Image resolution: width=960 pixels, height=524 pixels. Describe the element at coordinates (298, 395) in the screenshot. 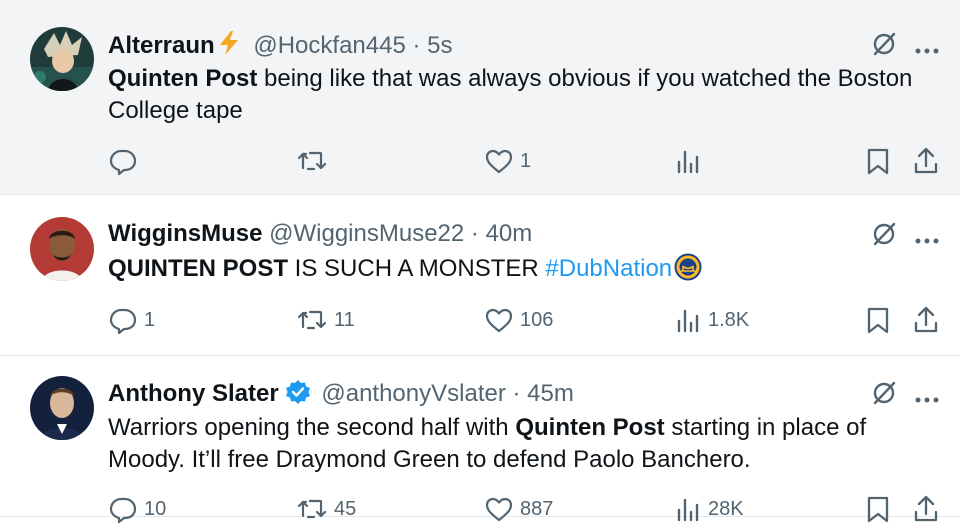

I see `verified-badge-icon` at that location.